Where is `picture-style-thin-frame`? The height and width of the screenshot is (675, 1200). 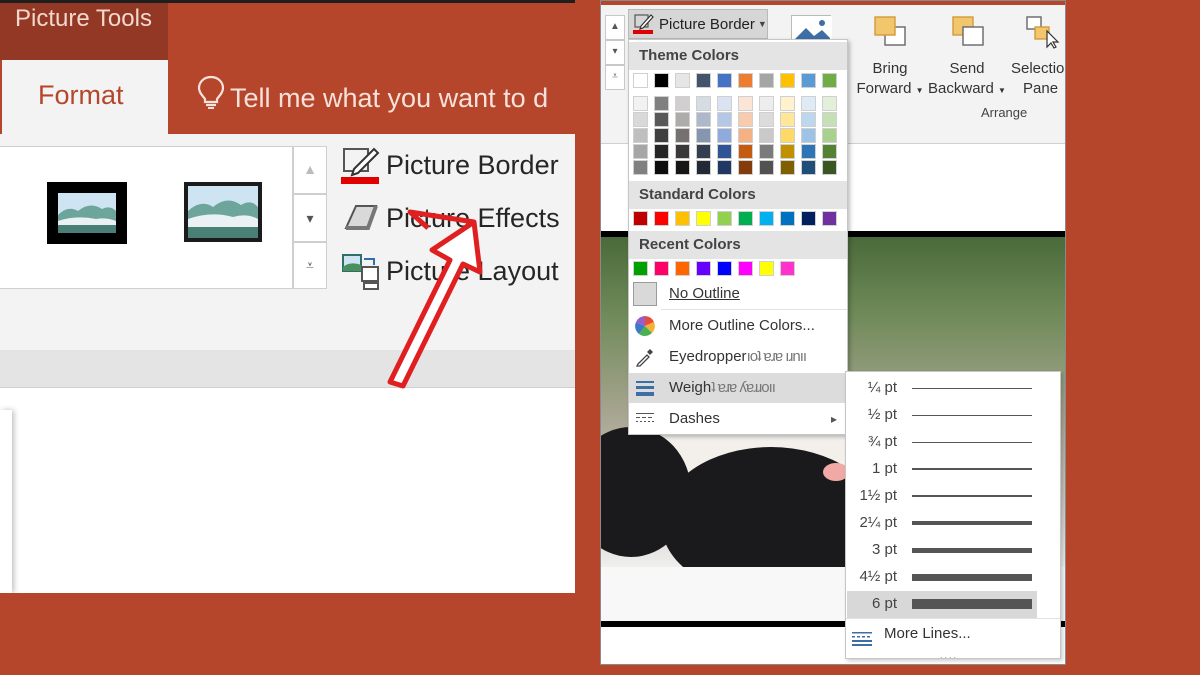
picture-style-thin-frame is located at coordinates (223, 212).